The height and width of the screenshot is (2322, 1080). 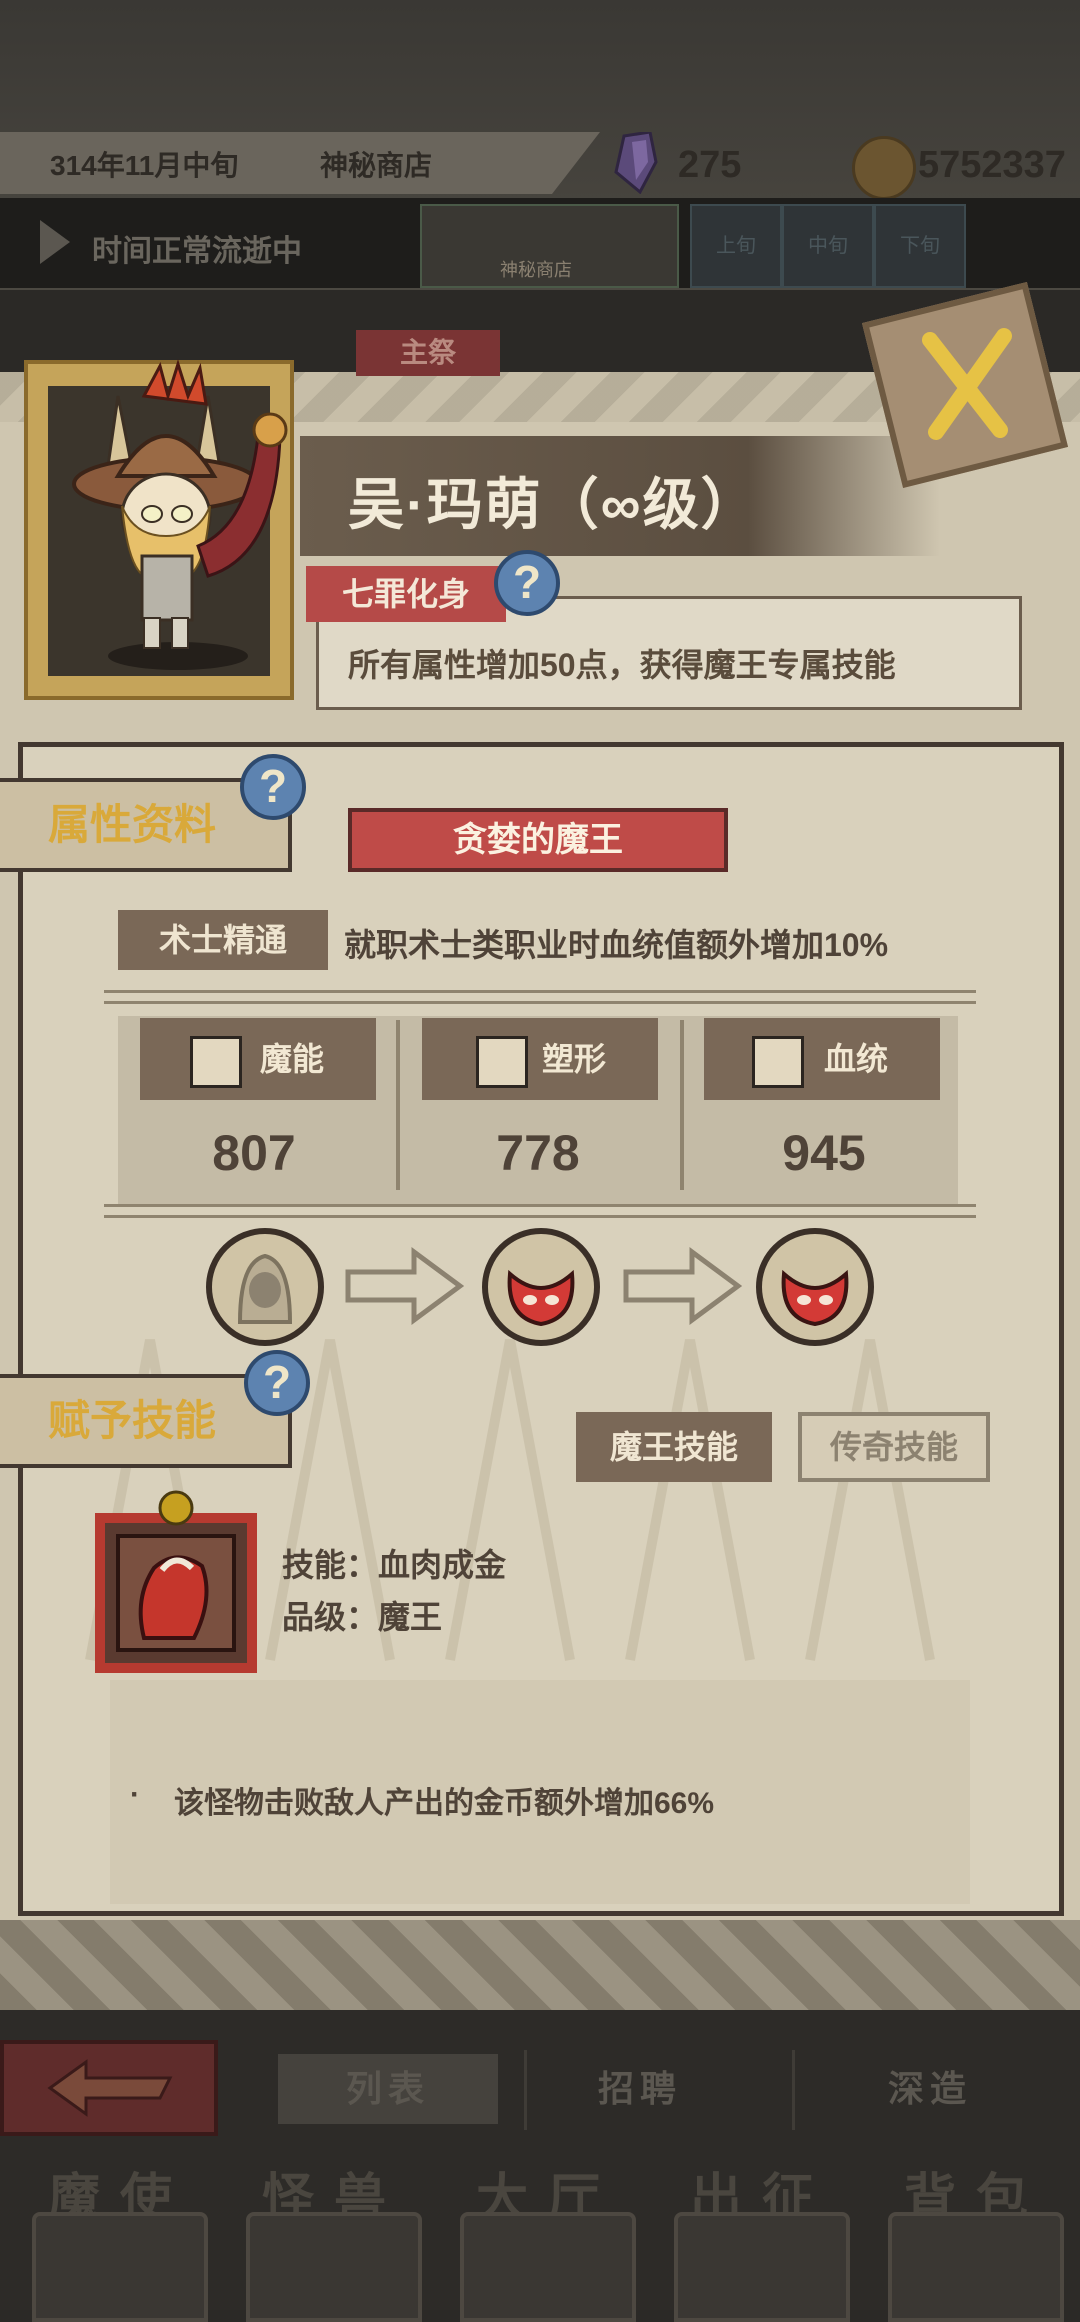 What do you see at coordinates (254, 1153) in the screenshot?
I see `stat-value-magic: 807` at bounding box center [254, 1153].